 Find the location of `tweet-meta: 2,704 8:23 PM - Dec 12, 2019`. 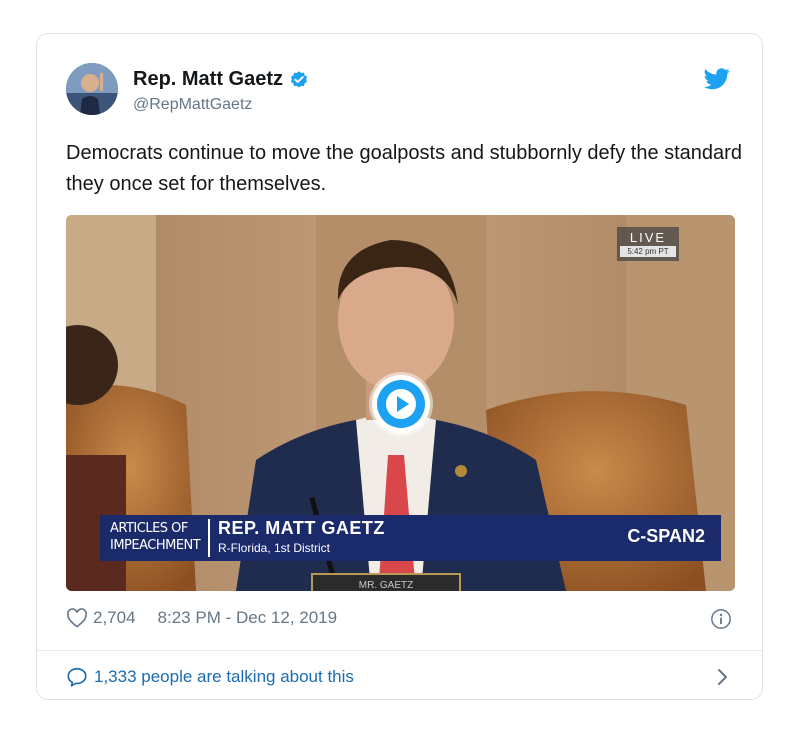

tweet-meta: 2,704 8:23 PM - Dec 12, 2019 is located at coordinates (201, 618).